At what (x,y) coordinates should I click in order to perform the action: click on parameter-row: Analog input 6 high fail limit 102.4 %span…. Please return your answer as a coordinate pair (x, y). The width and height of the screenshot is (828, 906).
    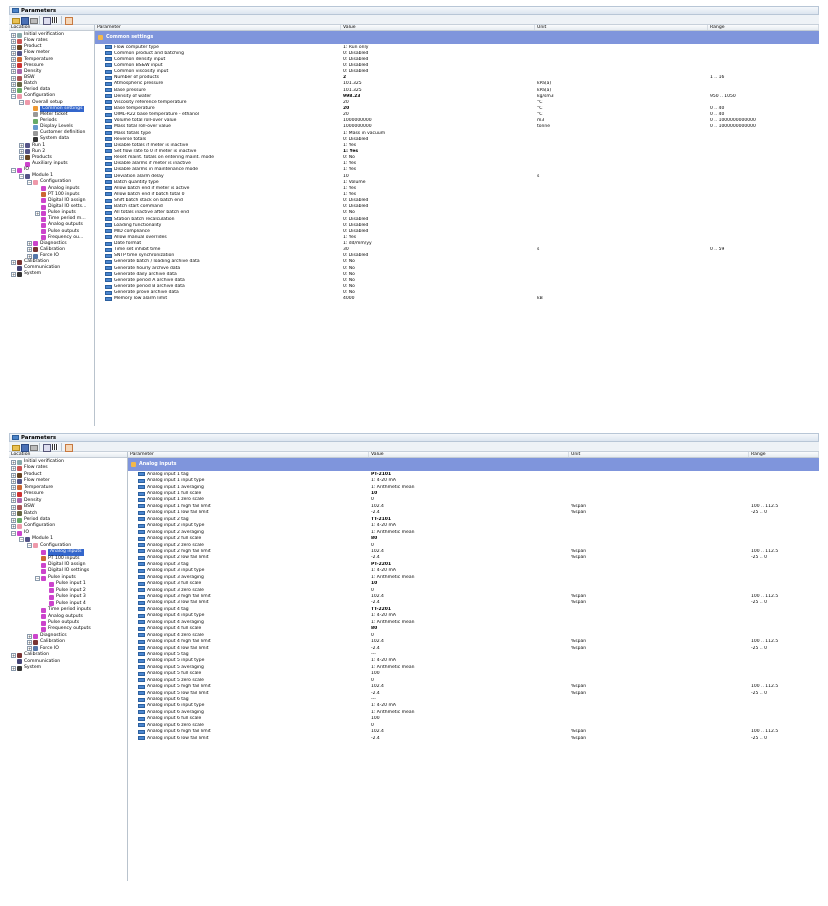
    Looking at the image, I should click on (473, 732).